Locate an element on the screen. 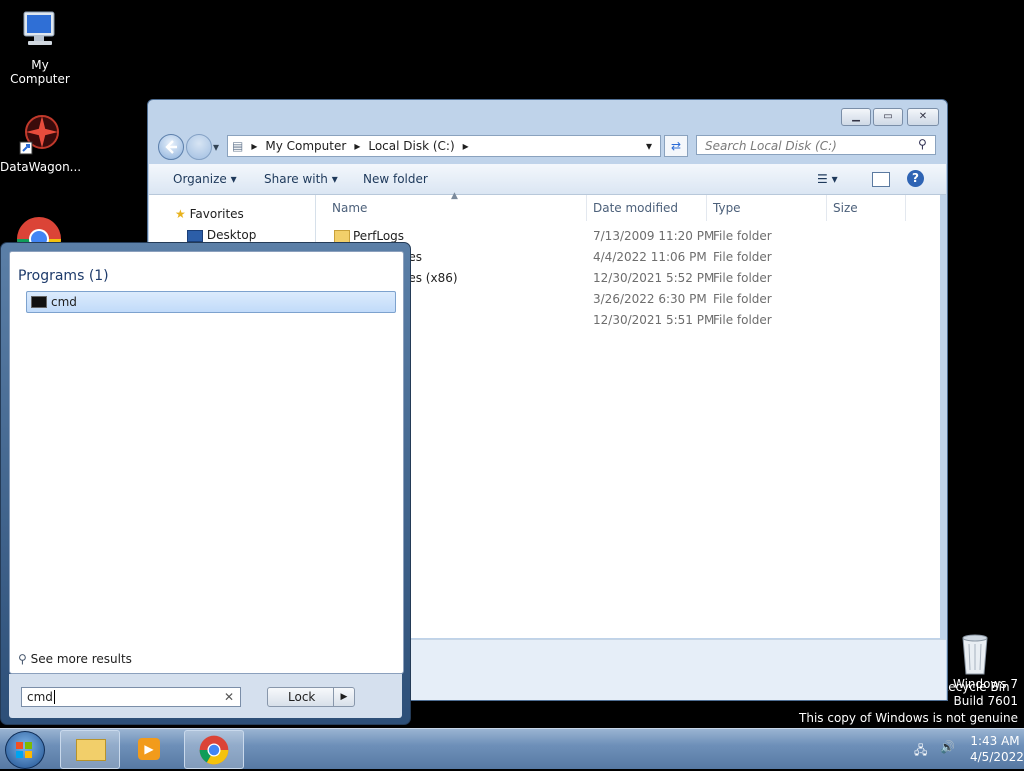  windows-logo-icon is located at coordinates (24, 750).